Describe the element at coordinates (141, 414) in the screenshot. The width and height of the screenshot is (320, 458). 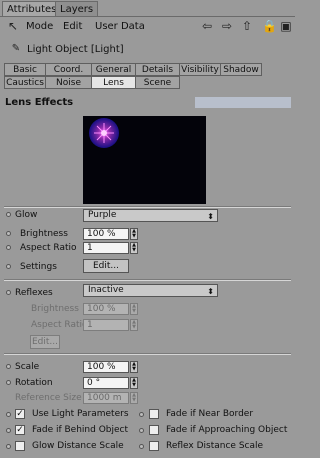
I see `fade-border-anim-dot` at that location.